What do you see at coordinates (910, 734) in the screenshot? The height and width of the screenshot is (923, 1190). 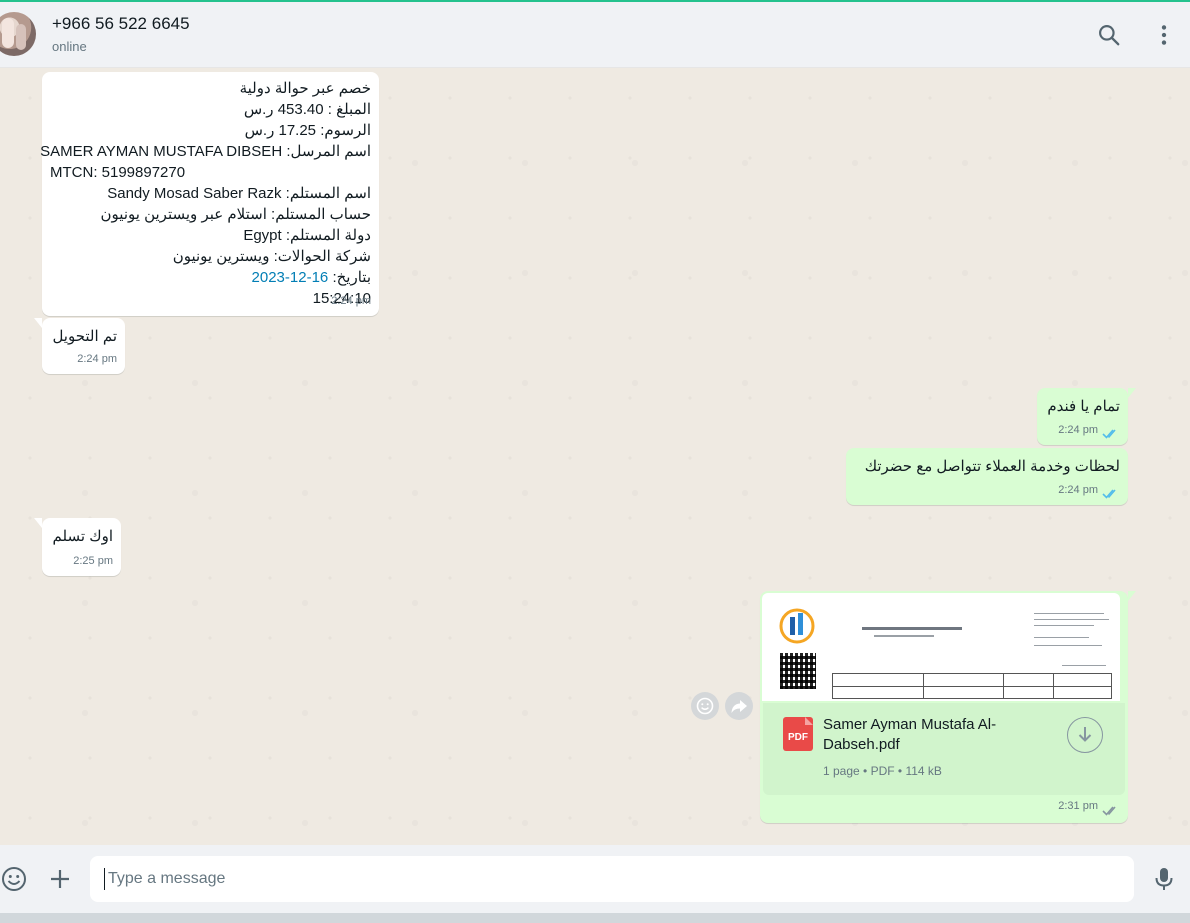 I see `file-name: Samer Ayman Mustafa Al-Dabseh.pdf` at bounding box center [910, 734].